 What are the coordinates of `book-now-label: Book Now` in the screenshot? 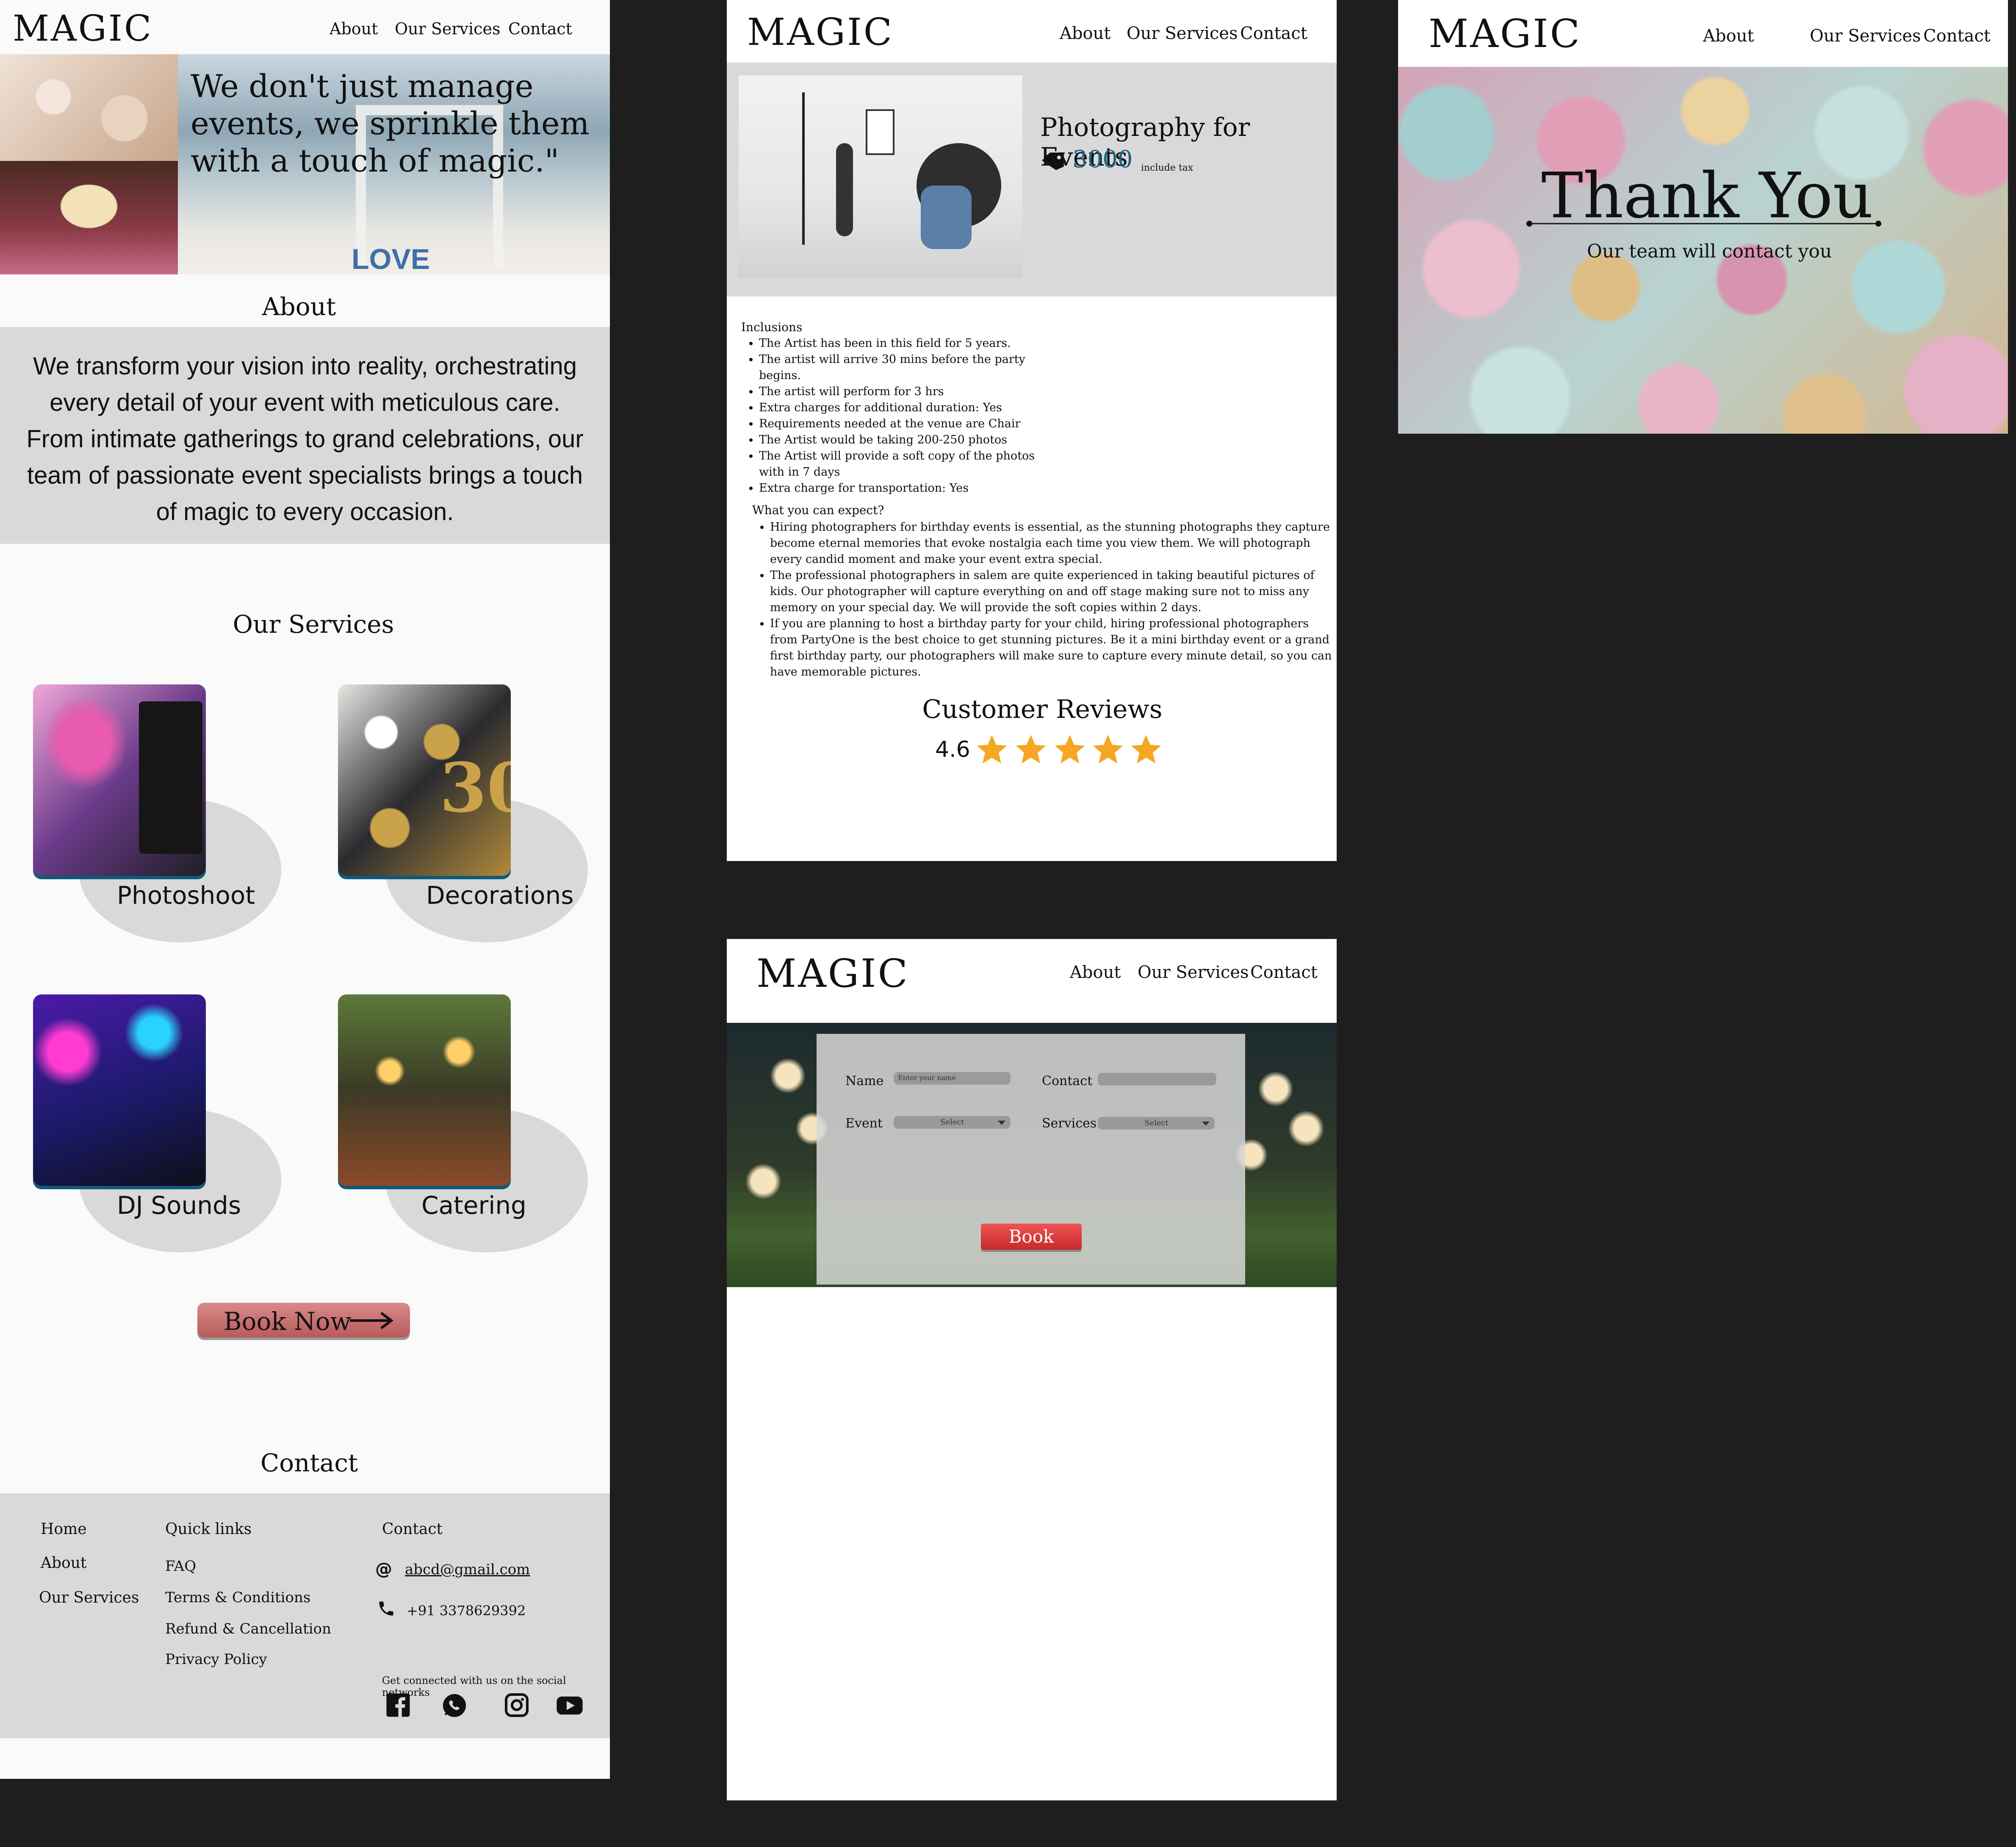 It's located at (288, 1321).